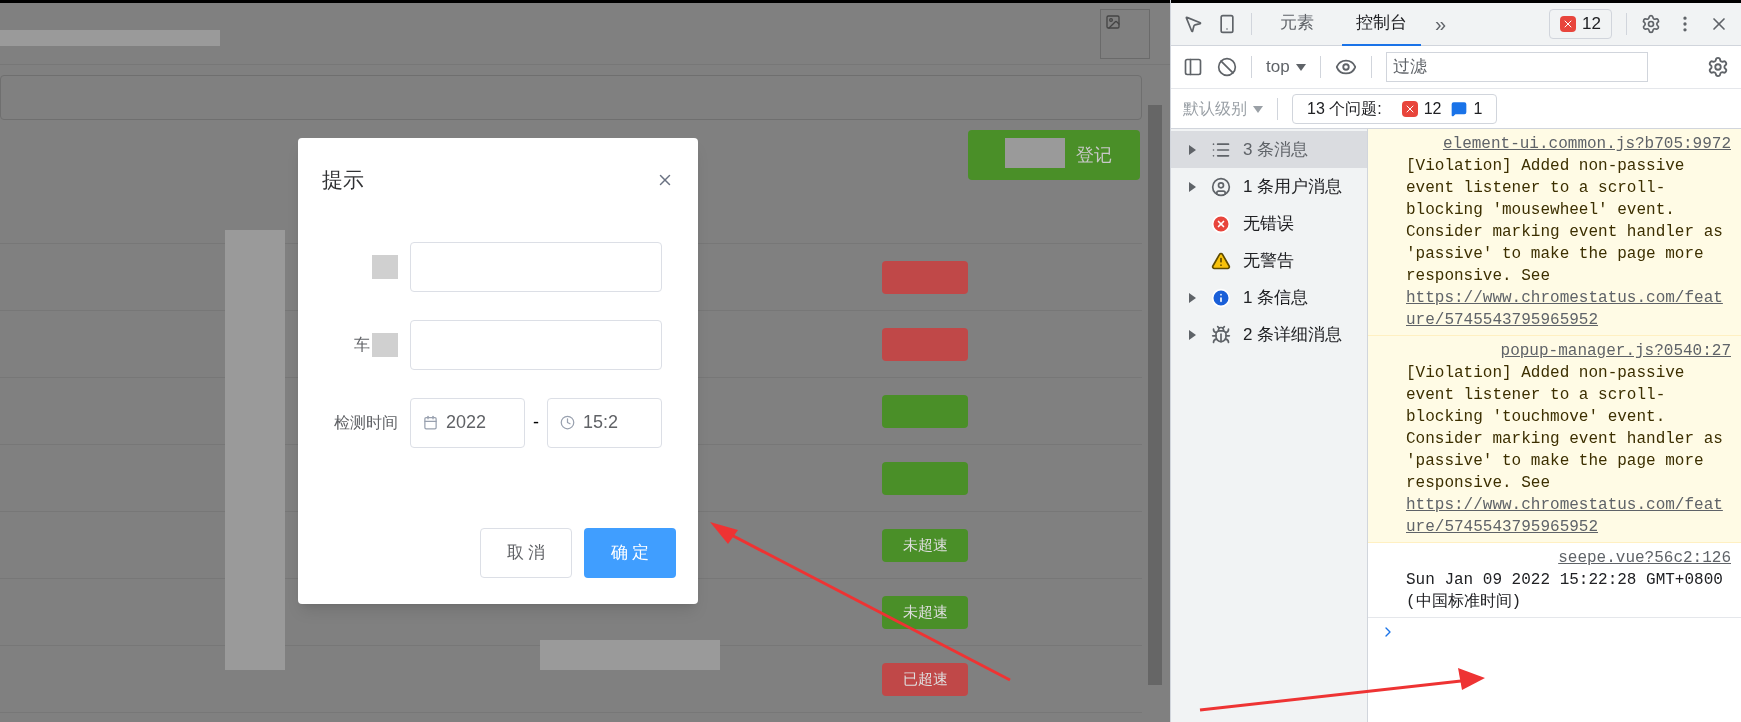 The width and height of the screenshot is (1741, 722). Describe the element at coordinates (1297, 24) in the screenshot. I see `devtools-tab: 元素` at that location.